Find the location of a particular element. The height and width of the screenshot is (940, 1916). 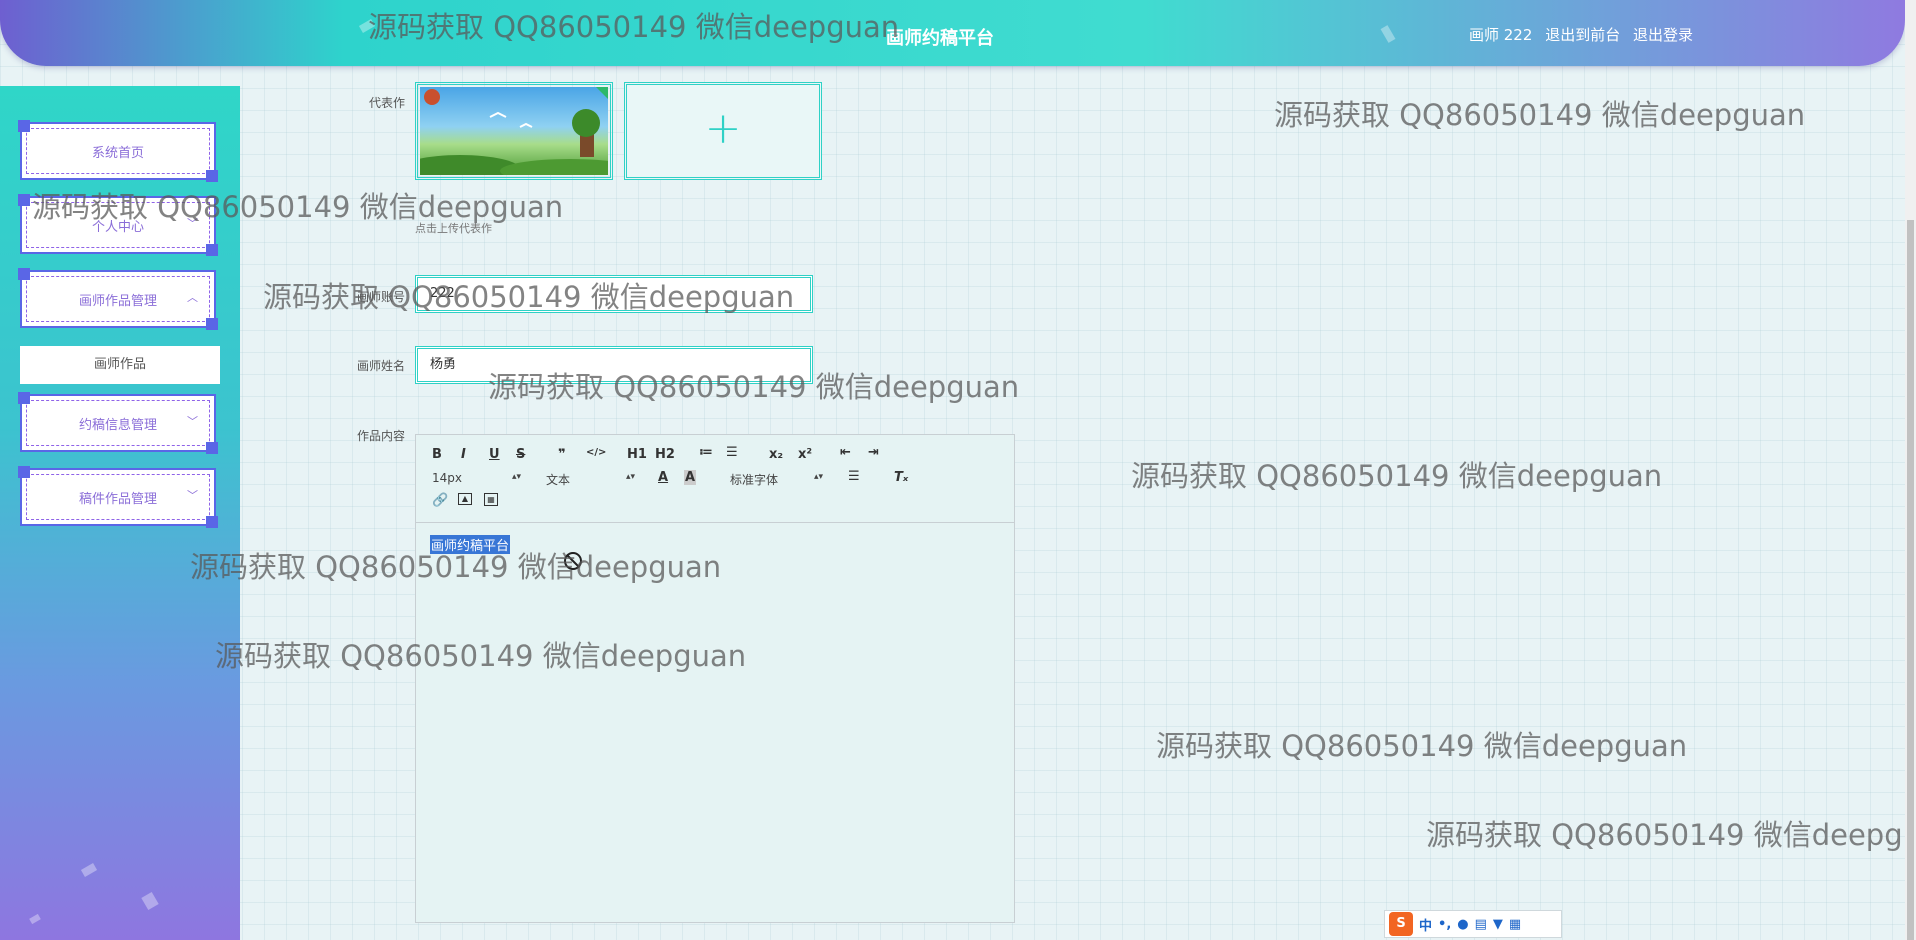

ime-mode-label: 中 is located at coordinates (1425, 924).